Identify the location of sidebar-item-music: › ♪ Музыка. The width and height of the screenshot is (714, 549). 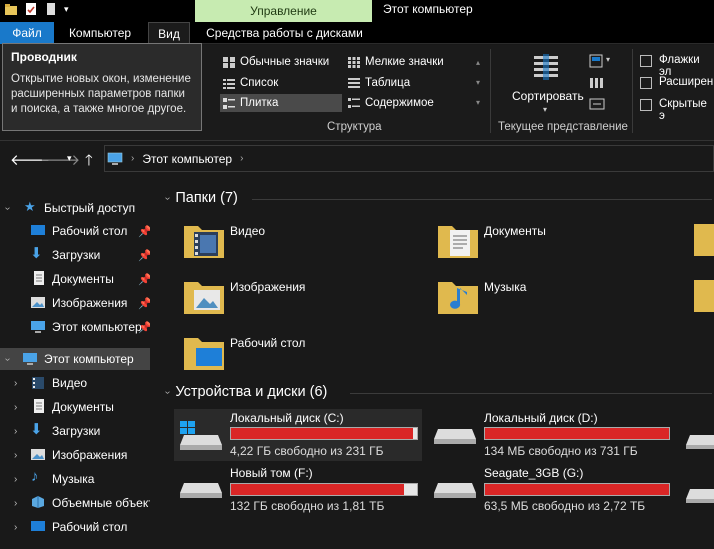
(79, 479).